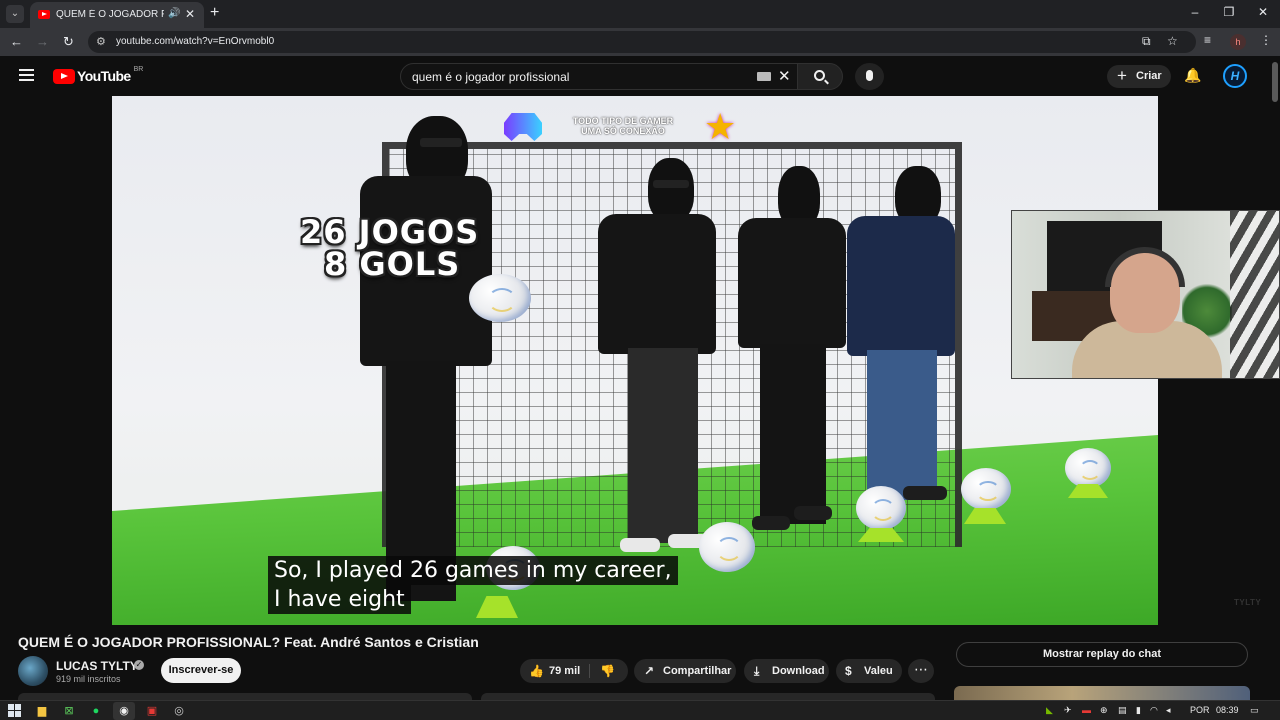 This screenshot has height=720, width=1280. Describe the element at coordinates (33, 671) in the screenshot. I see `channel-avatar` at that location.